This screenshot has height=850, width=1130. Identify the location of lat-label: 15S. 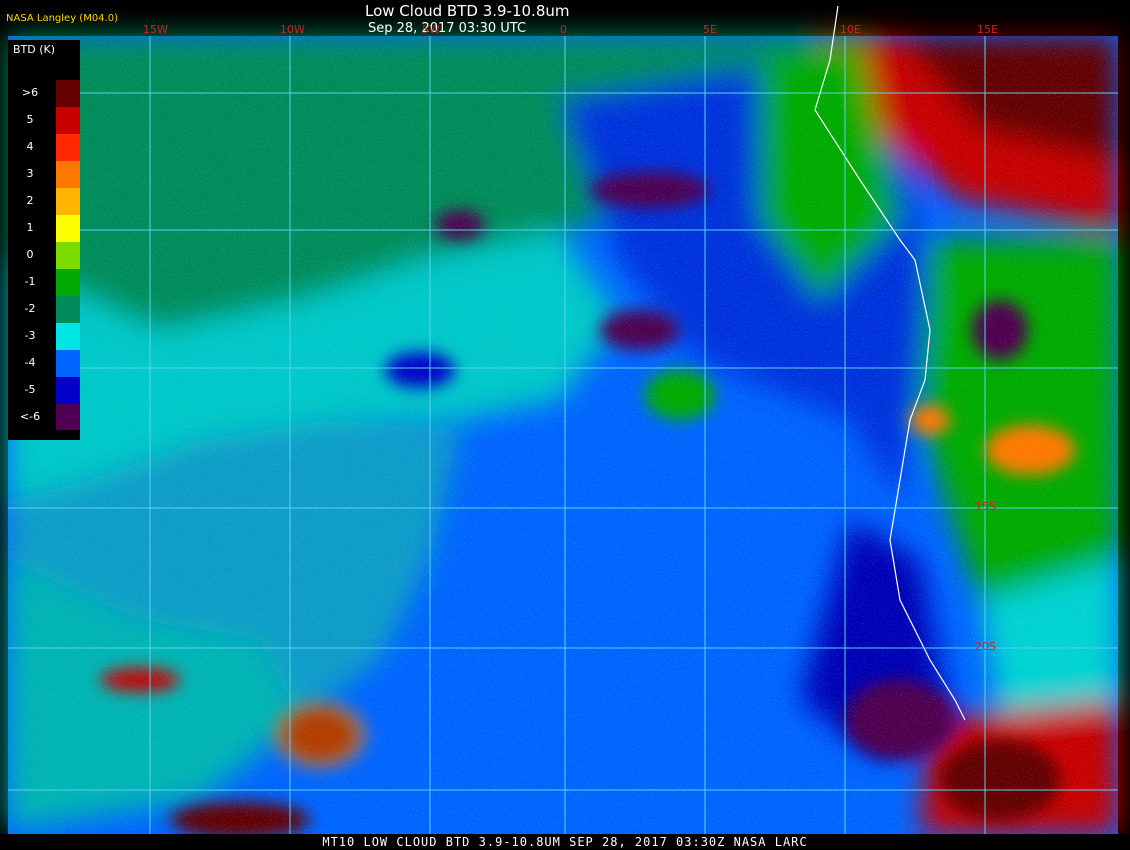
(985, 506).